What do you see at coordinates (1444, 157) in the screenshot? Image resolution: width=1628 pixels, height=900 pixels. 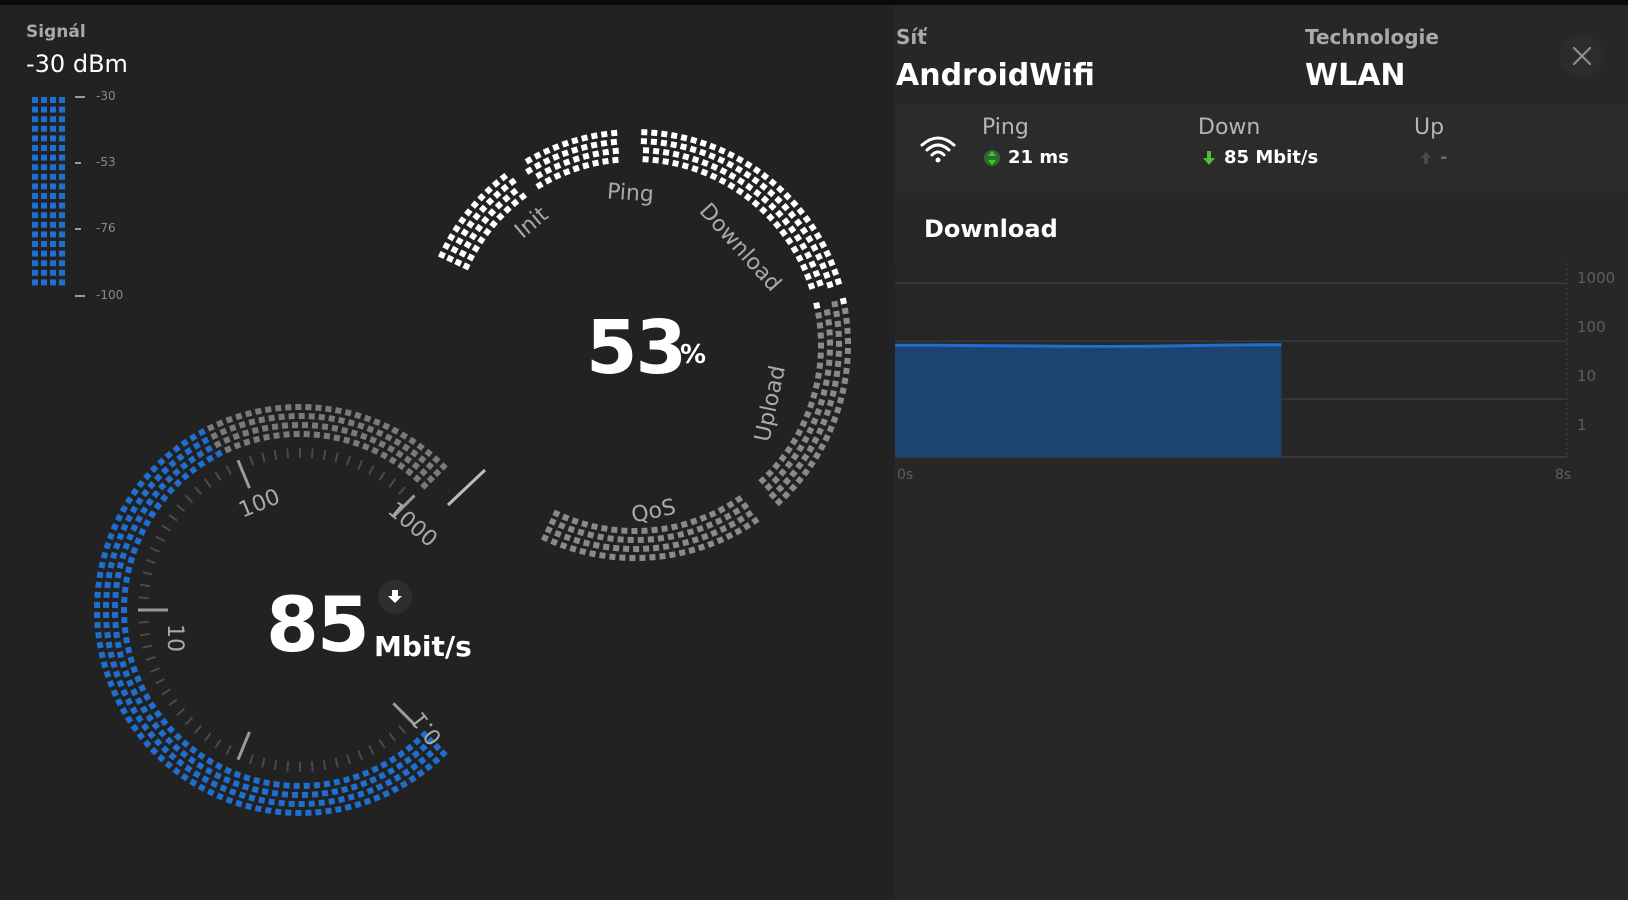 I see `up-value: -` at bounding box center [1444, 157].